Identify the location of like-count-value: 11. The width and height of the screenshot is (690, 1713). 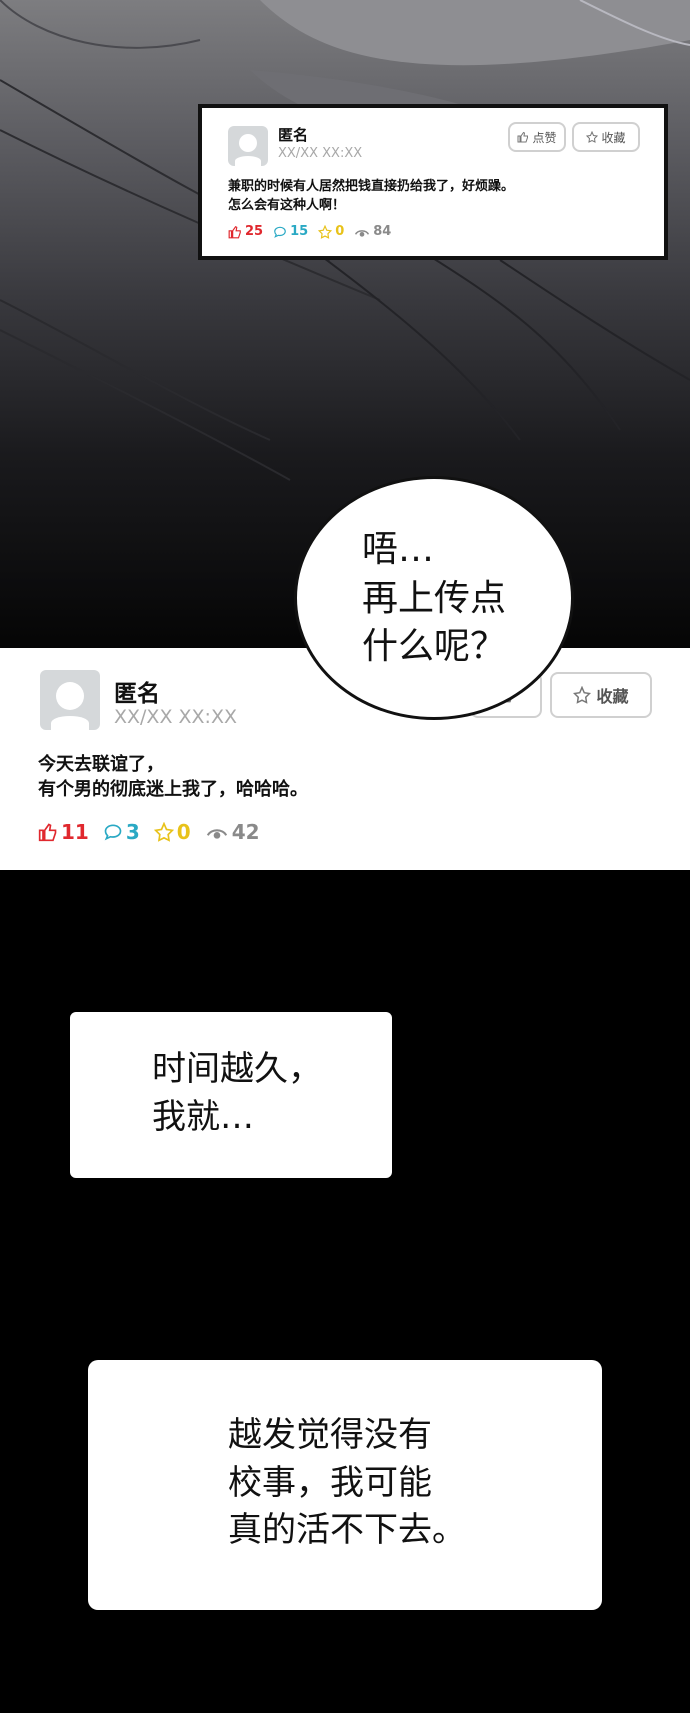
(75, 832).